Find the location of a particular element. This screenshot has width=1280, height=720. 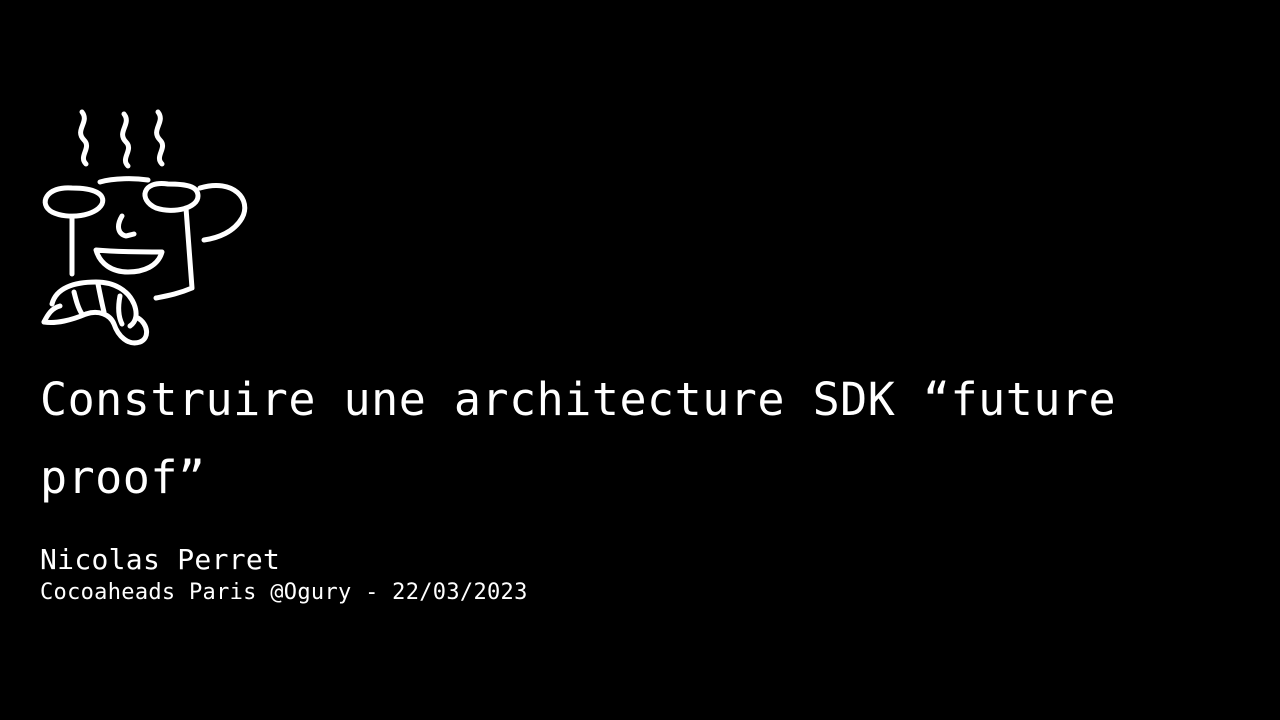

event-info: Cocoaheads Paris @Ogury - 22/03/2023 is located at coordinates (284, 592).